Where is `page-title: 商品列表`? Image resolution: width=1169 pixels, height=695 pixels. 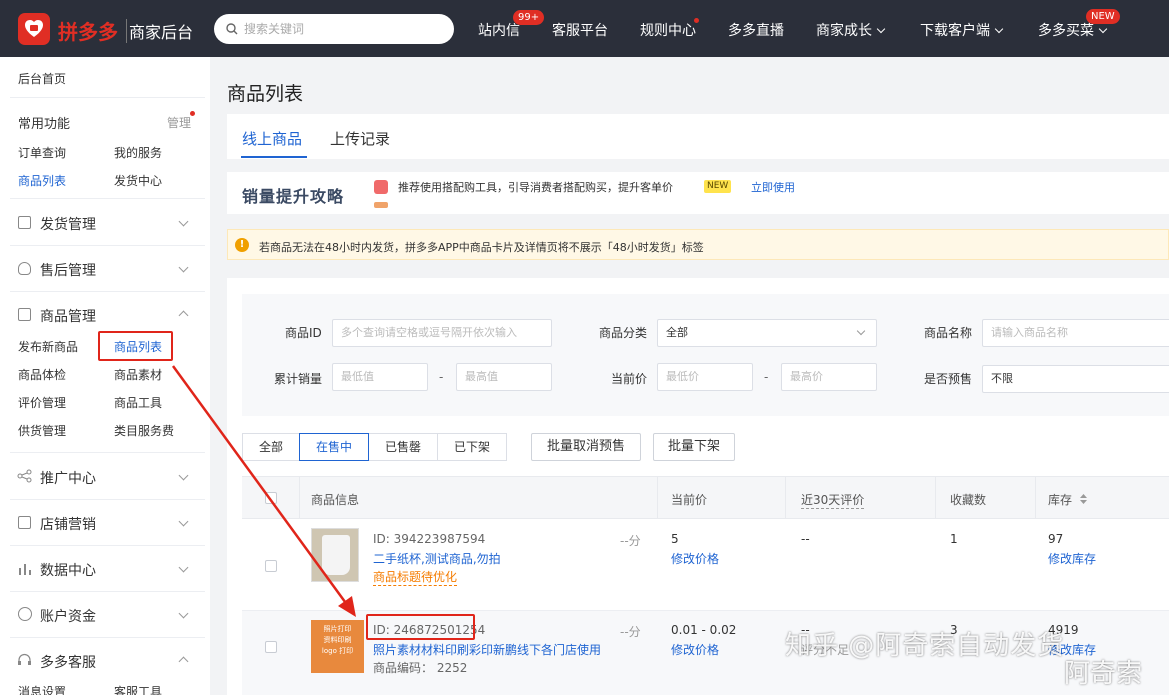
page-title: 商品列表 is located at coordinates (265, 94).